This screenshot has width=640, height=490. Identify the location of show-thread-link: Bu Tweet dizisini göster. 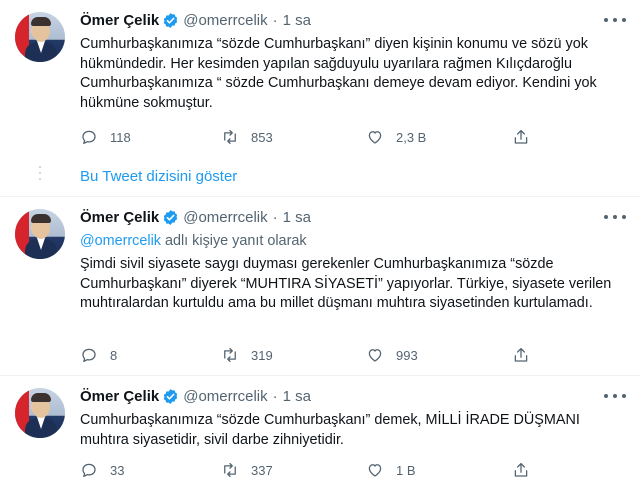
(158, 176).